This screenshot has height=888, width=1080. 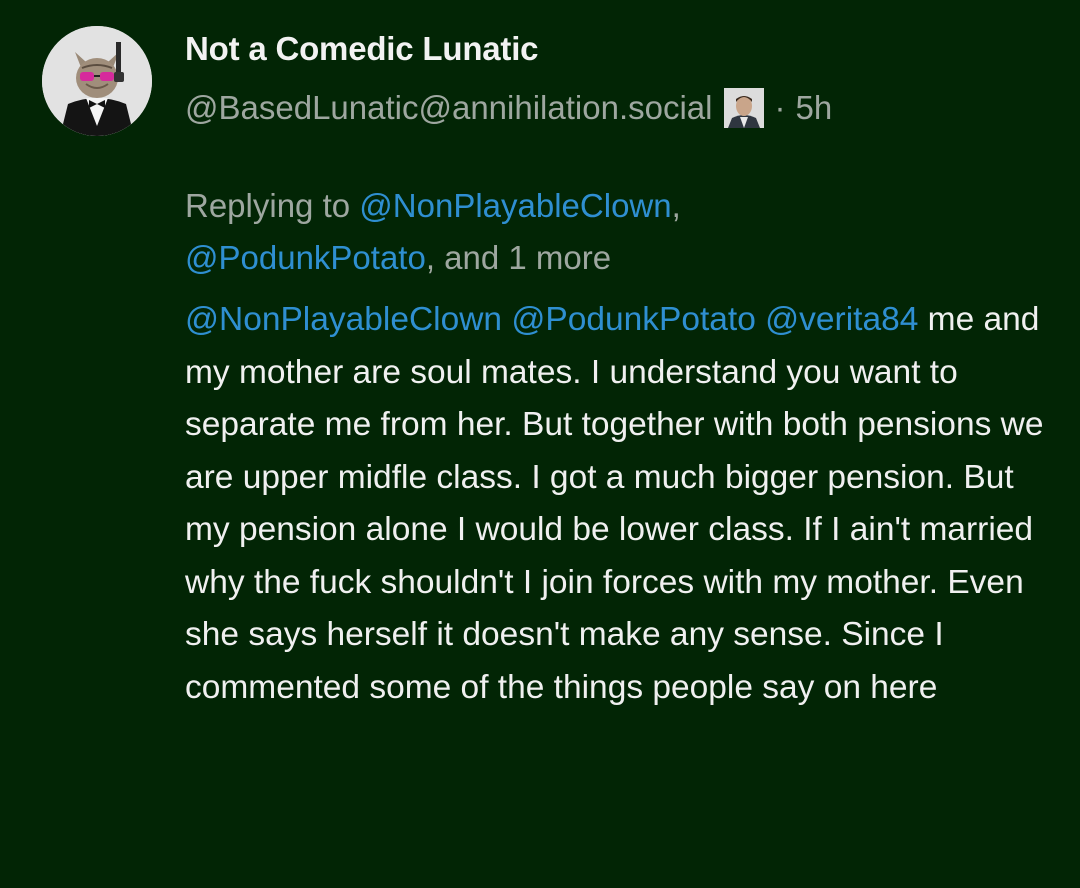 What do you see at coordinates (841, 319) in the screenshot?
I see `mention-link: @verita84` at bounding box center [841, 319].